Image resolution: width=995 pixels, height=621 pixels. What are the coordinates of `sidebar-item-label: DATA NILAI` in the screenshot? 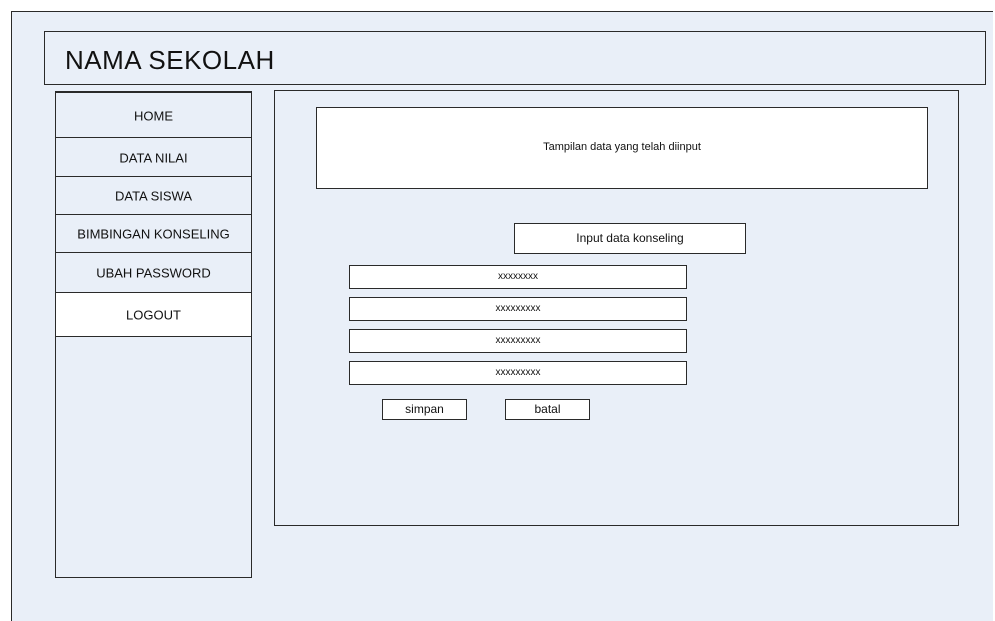 It's located at (153, 157).